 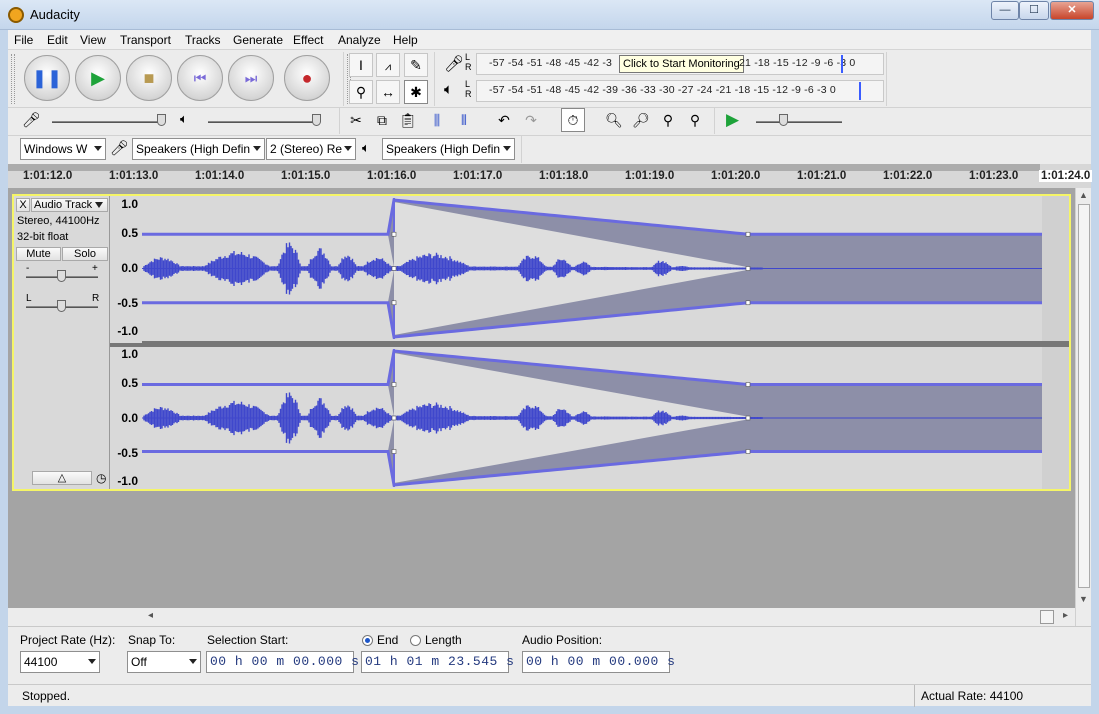 What do you see at coordinates (198, 149) in the screenshot?
I see `recording-device-select: Speakers (High Defin` at bounding box center [198, 149].